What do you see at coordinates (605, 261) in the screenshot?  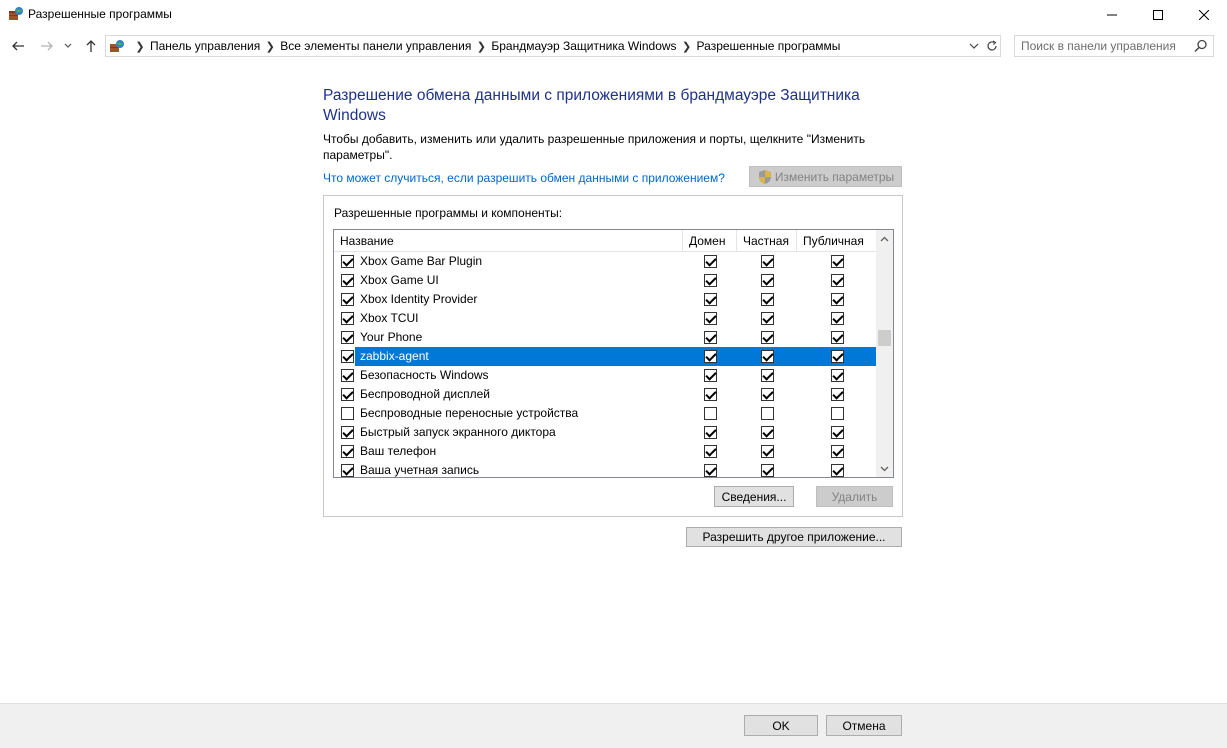 I see `table-row: Xbox Game Bar Plugin` at bounding box center [605, 261].